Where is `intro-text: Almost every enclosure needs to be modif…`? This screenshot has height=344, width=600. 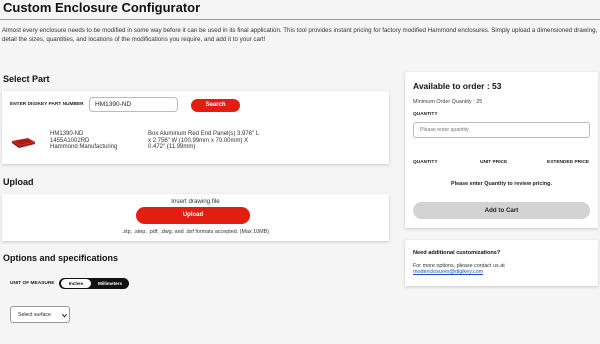
intro-text: Almost every enclosure needs to be modif… is located at coordinates (300, 35).